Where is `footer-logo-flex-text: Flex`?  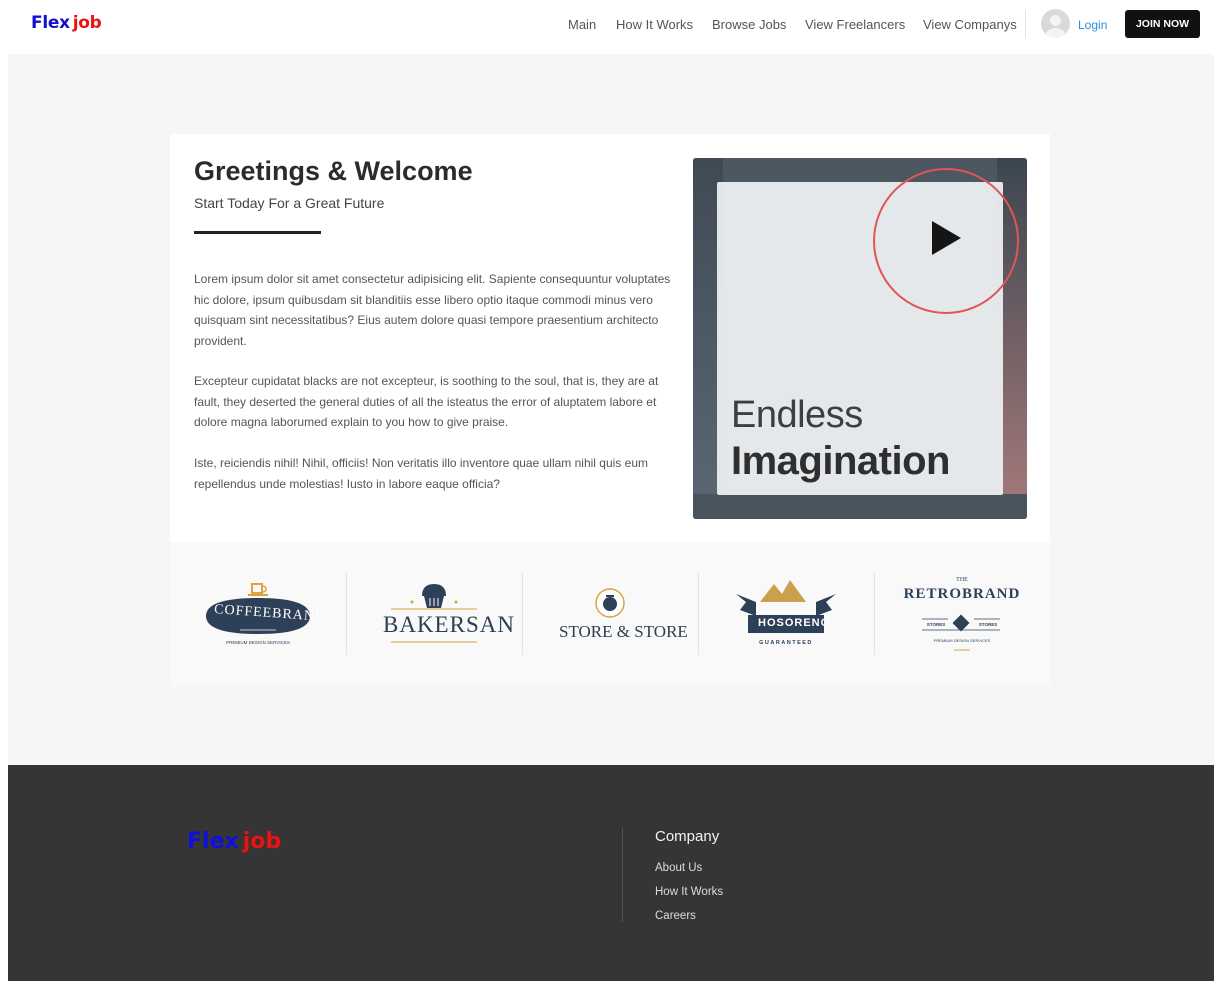
footer-logo-flex-text: Flex is located at coordinates (213, 841).